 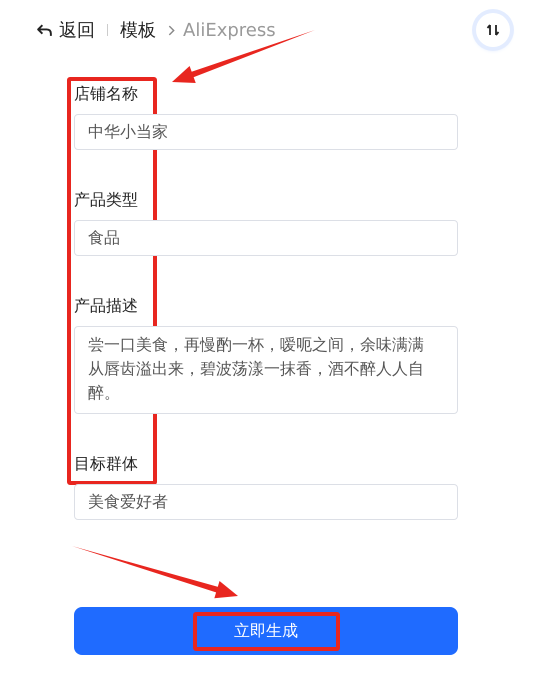 I want to click on text-area: 尝一口美食，再慢酌一杯，嗳呃之间，余味满满从唇齿溢出来，碧波荡漾一抹香，酒不醉人人自醉。, so click(x=266, y=370).